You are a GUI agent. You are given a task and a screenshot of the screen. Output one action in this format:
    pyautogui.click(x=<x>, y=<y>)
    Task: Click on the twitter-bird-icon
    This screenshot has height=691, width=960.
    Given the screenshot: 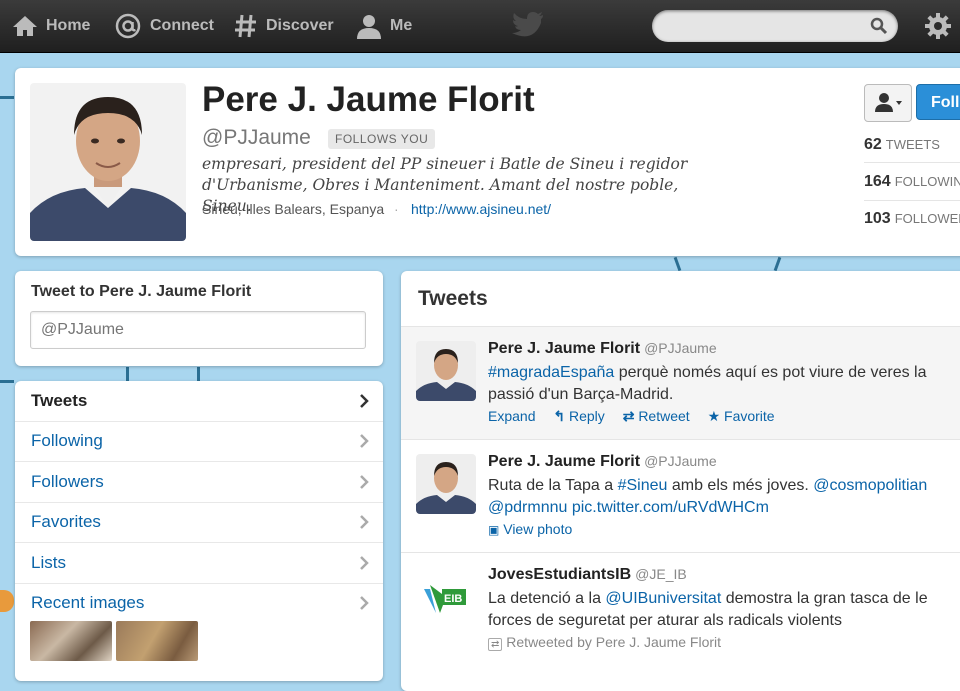 What is the action you would take?
    pyautogui.click(x=528, y=25)
    